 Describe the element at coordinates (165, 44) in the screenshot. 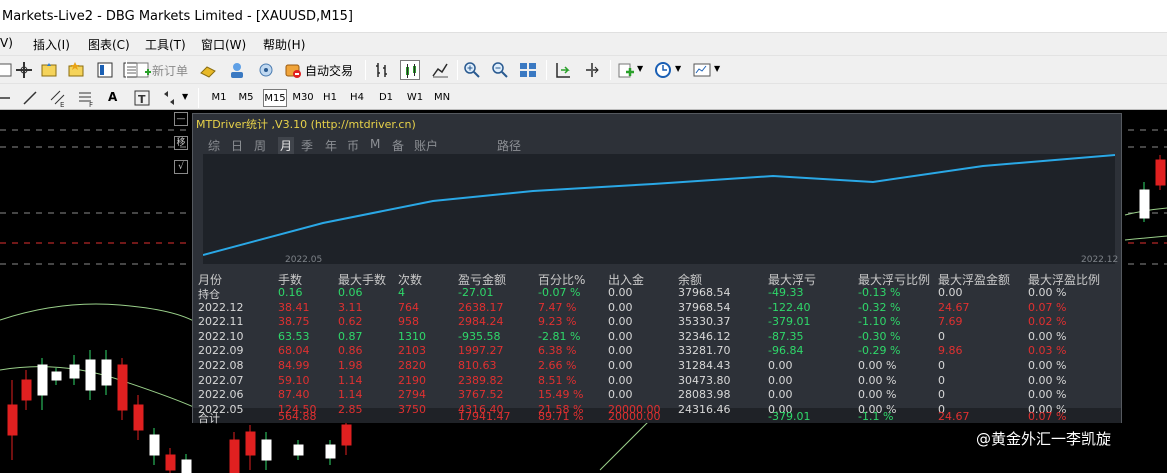

I see `menu-item: 工具(T)` at that location.